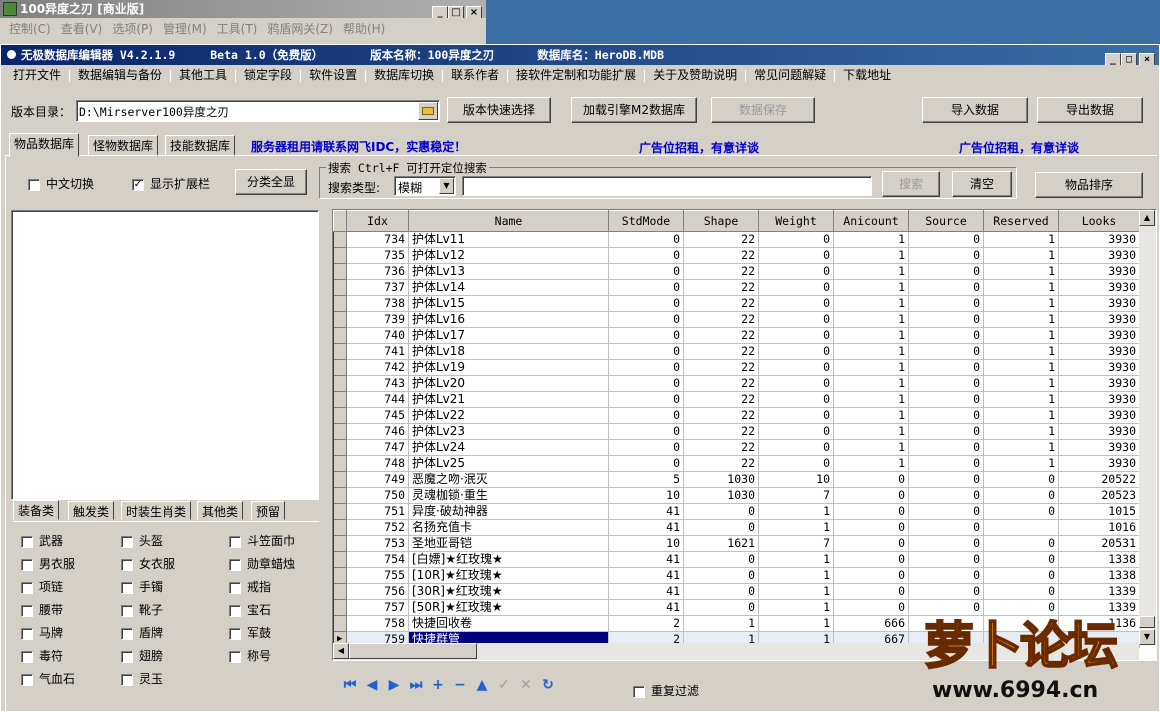  What do you see at coordinates (736, 479) in the screenshot?
I see `table-row: 749 恶魔之吻·泯灭 5 1030 10 0 0 0 20522` at bounding box center [736, 479].